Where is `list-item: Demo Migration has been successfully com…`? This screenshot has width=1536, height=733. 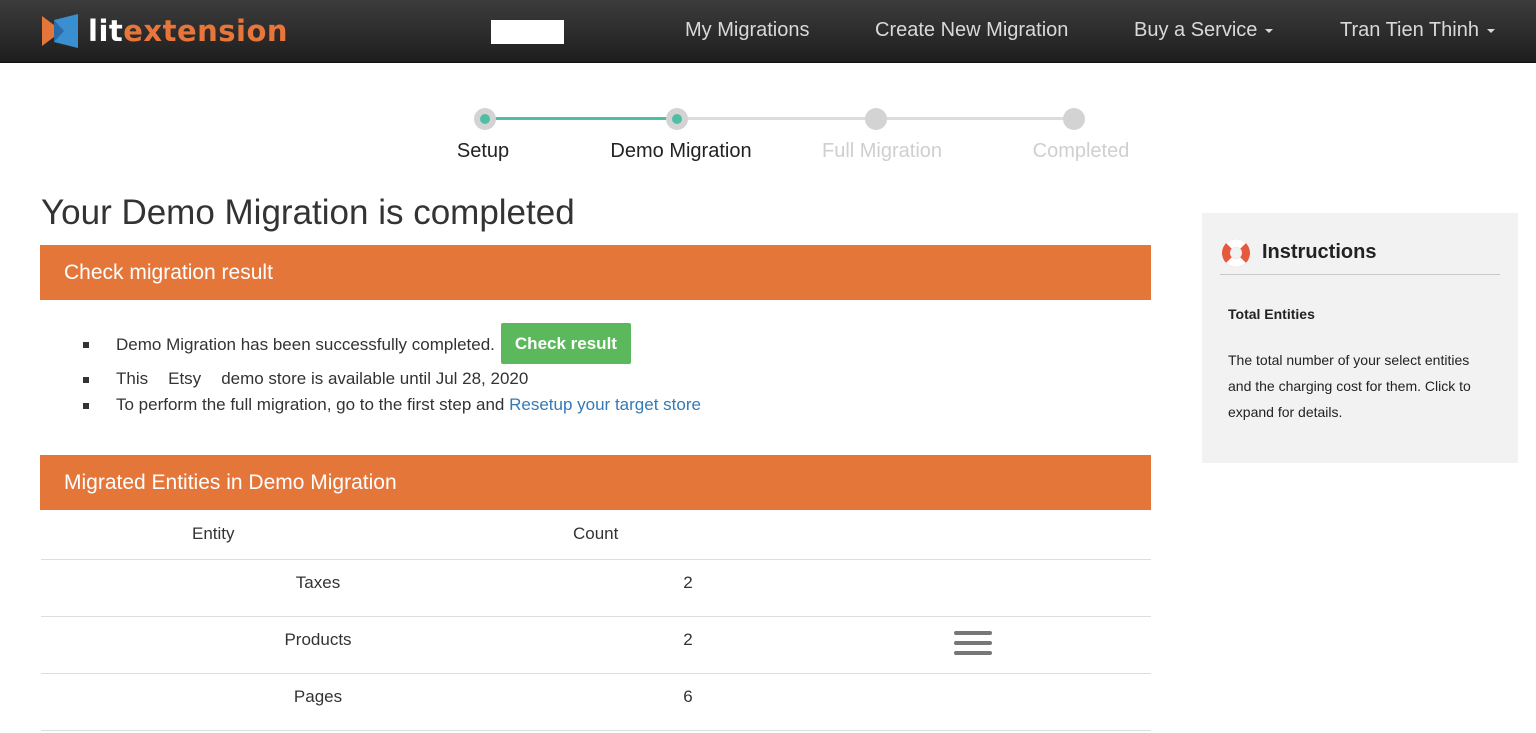
list-item: Demo Migration has been successfully com… is located at coordinates (612, 344).